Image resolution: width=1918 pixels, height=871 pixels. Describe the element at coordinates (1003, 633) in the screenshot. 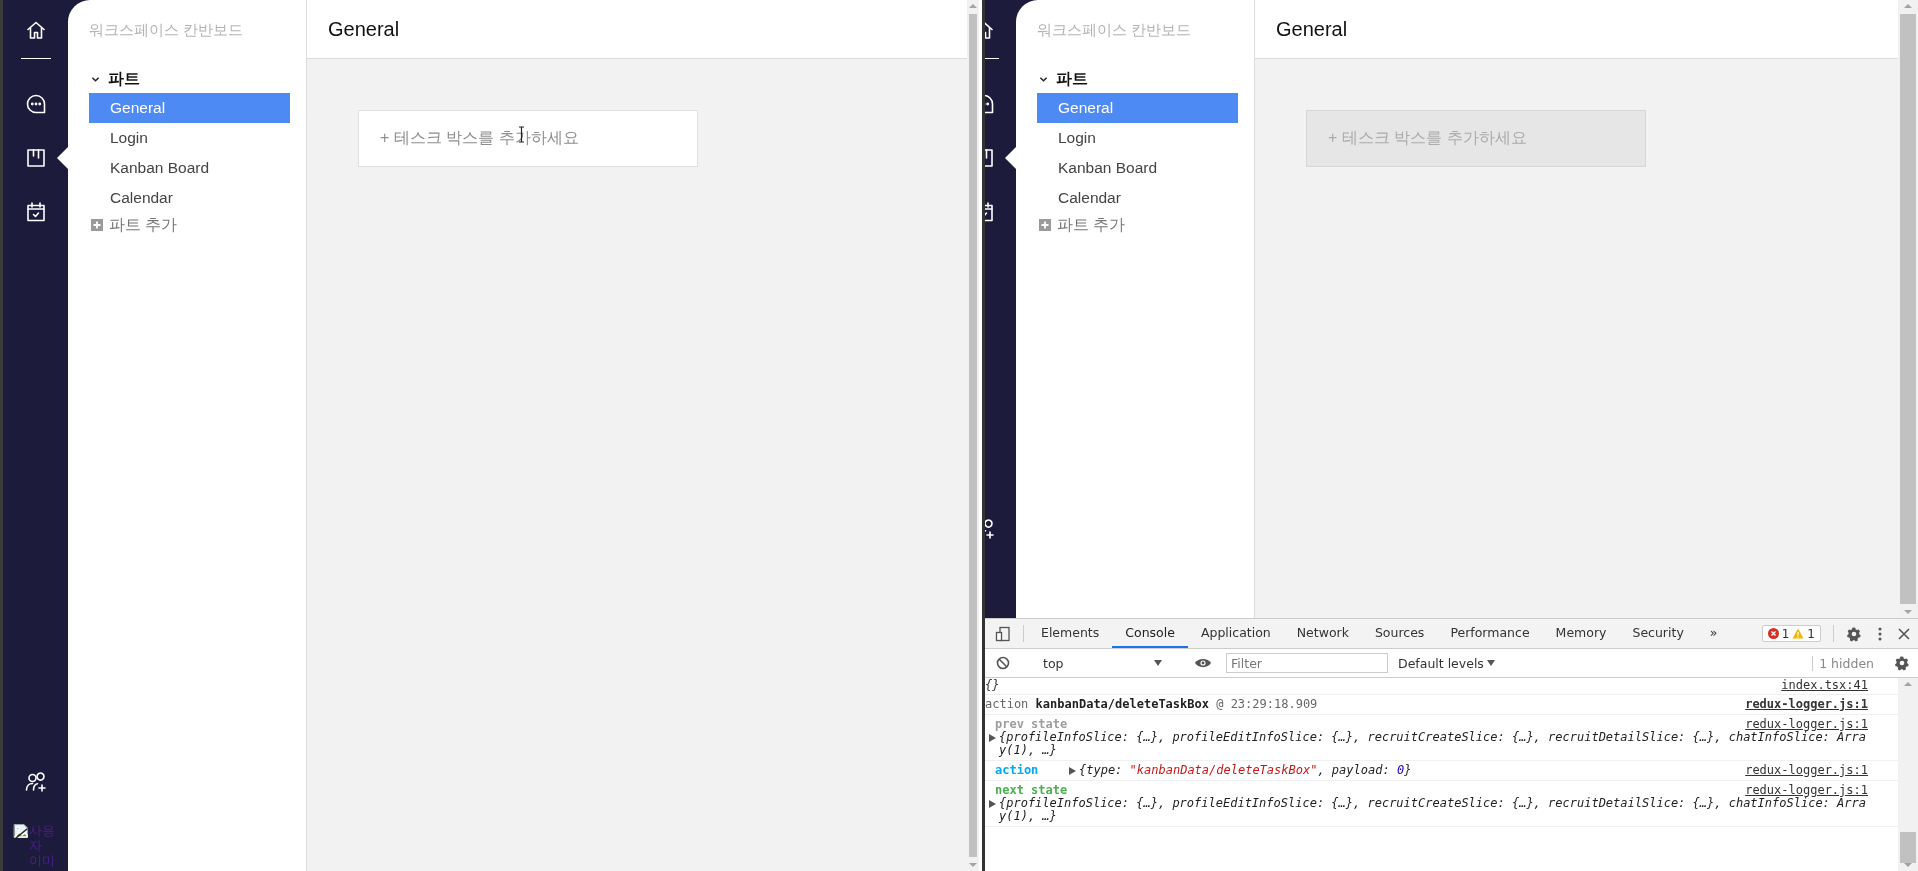

I see `device-toolbar-icon` at that location.